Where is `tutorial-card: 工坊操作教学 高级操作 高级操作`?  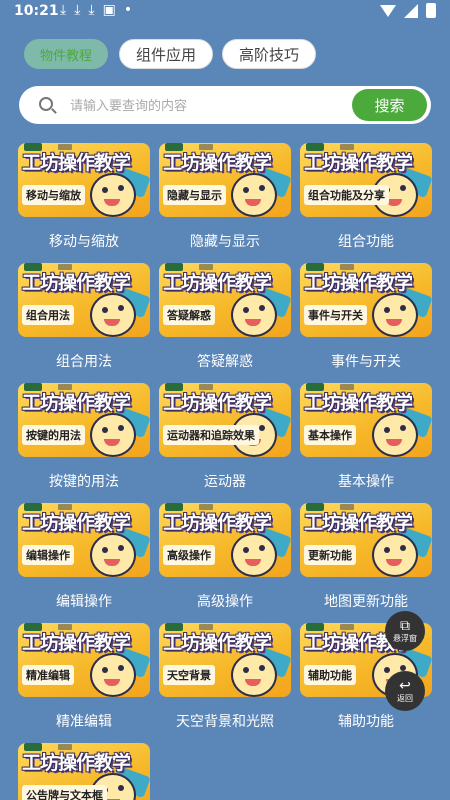 tutorial-card: 工坊操作教学 高级操作 高级操作 is located at coordinates (225, 557).